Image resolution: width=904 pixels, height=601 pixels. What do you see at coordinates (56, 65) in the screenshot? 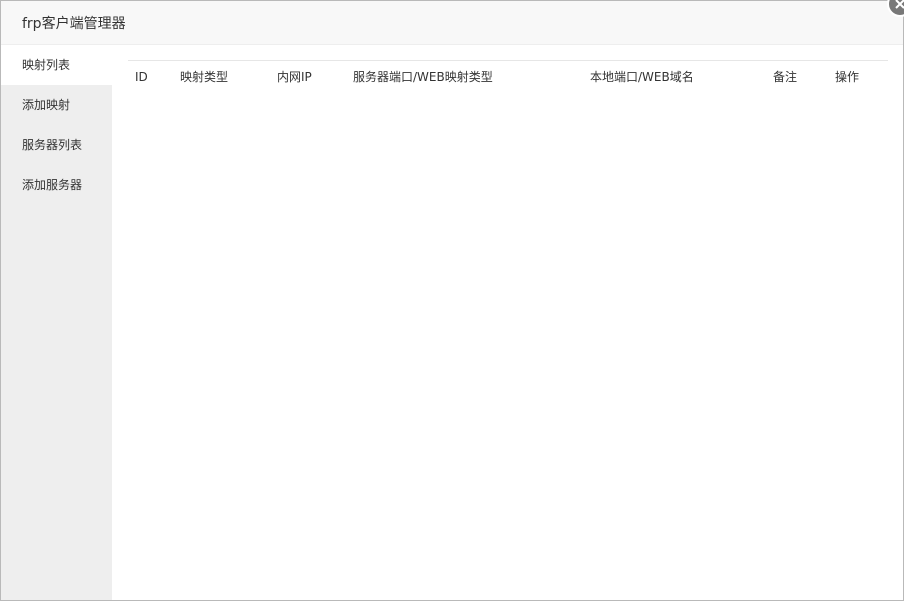
I see `sidebar-item-mapping-list: 映射列表` at bounding box center [56, 65].